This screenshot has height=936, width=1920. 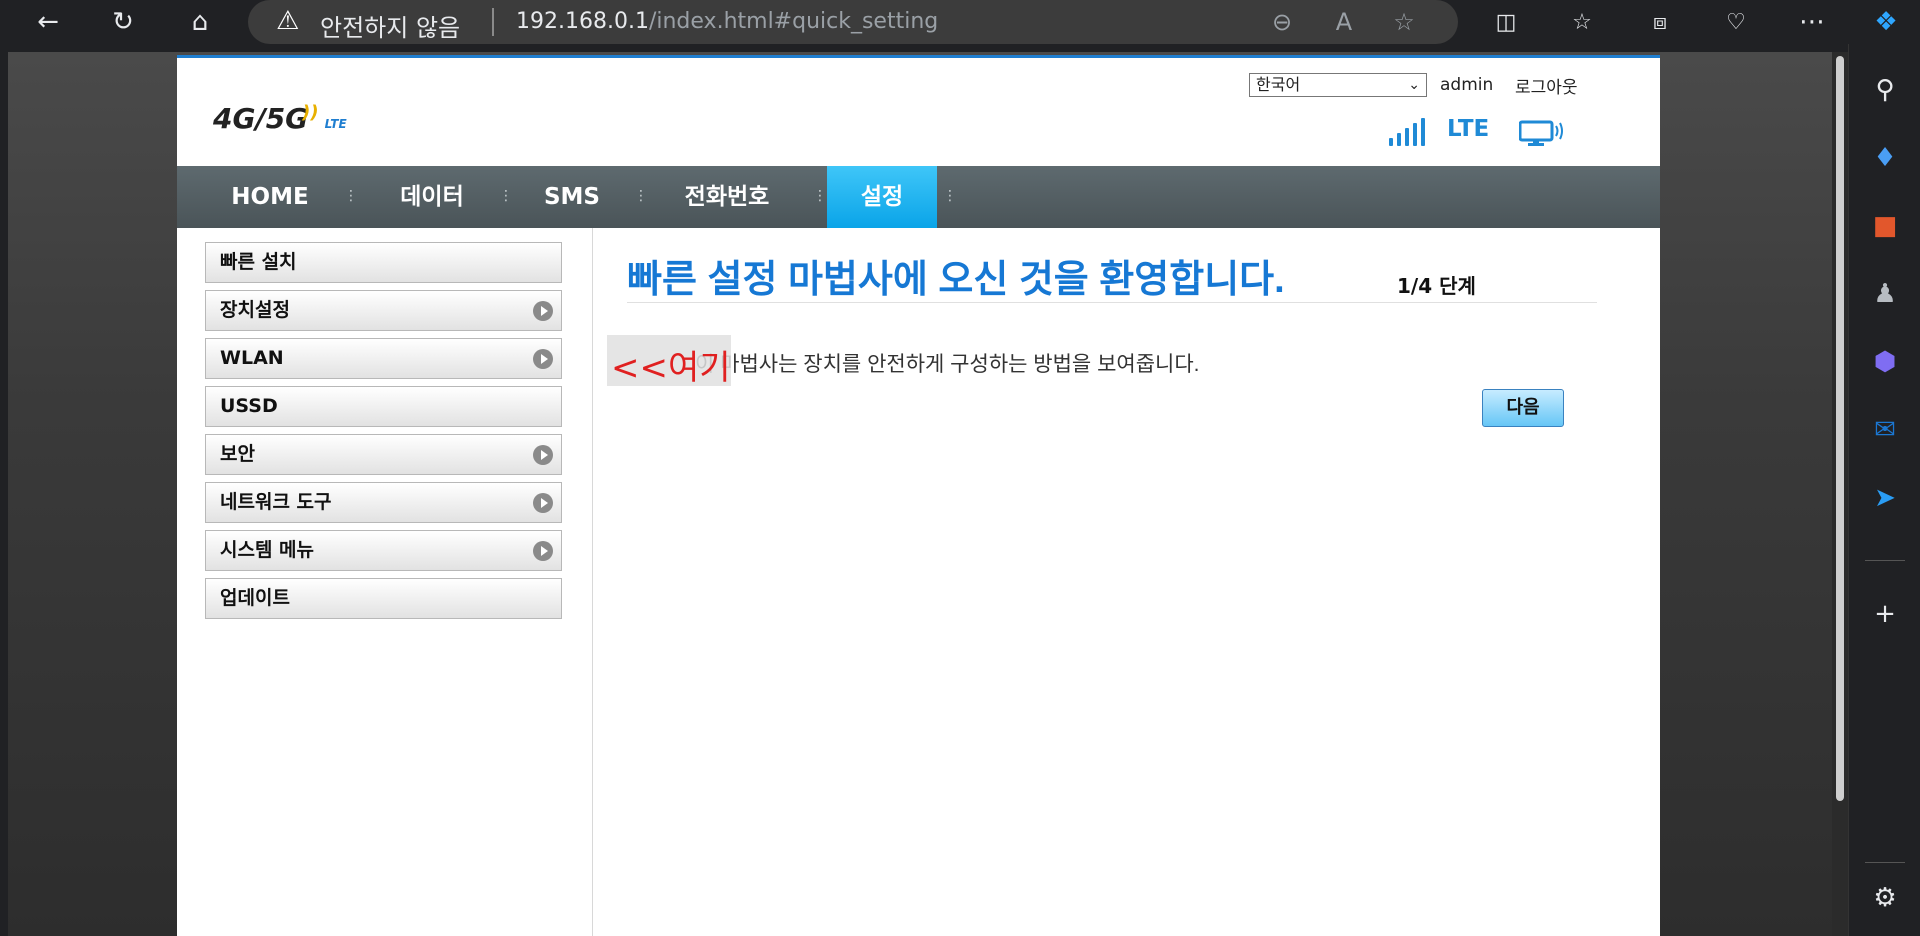 I want to click on menu-item-label: 보안, so click(x=237, y=454).